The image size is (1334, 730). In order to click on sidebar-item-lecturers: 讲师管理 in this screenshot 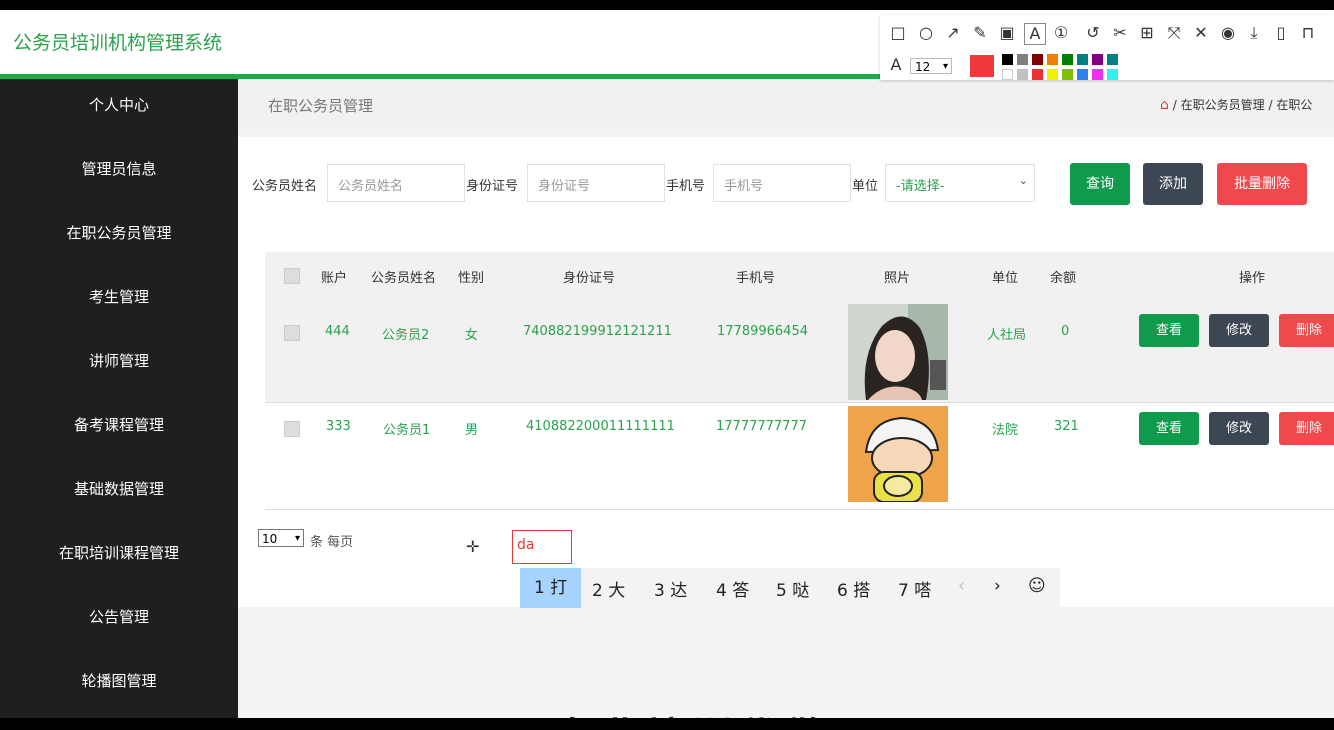, I will do `click(119, 361)`.